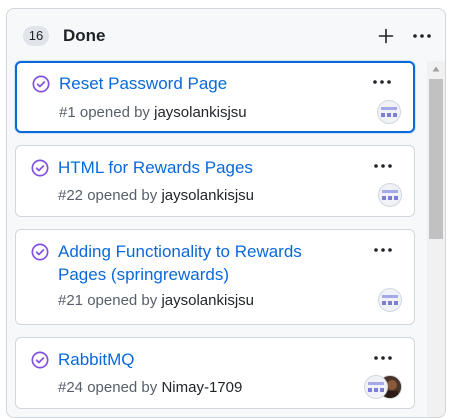  I want to click on issue-meta: #24 opened by Nimay-1709, so click(150, 388).